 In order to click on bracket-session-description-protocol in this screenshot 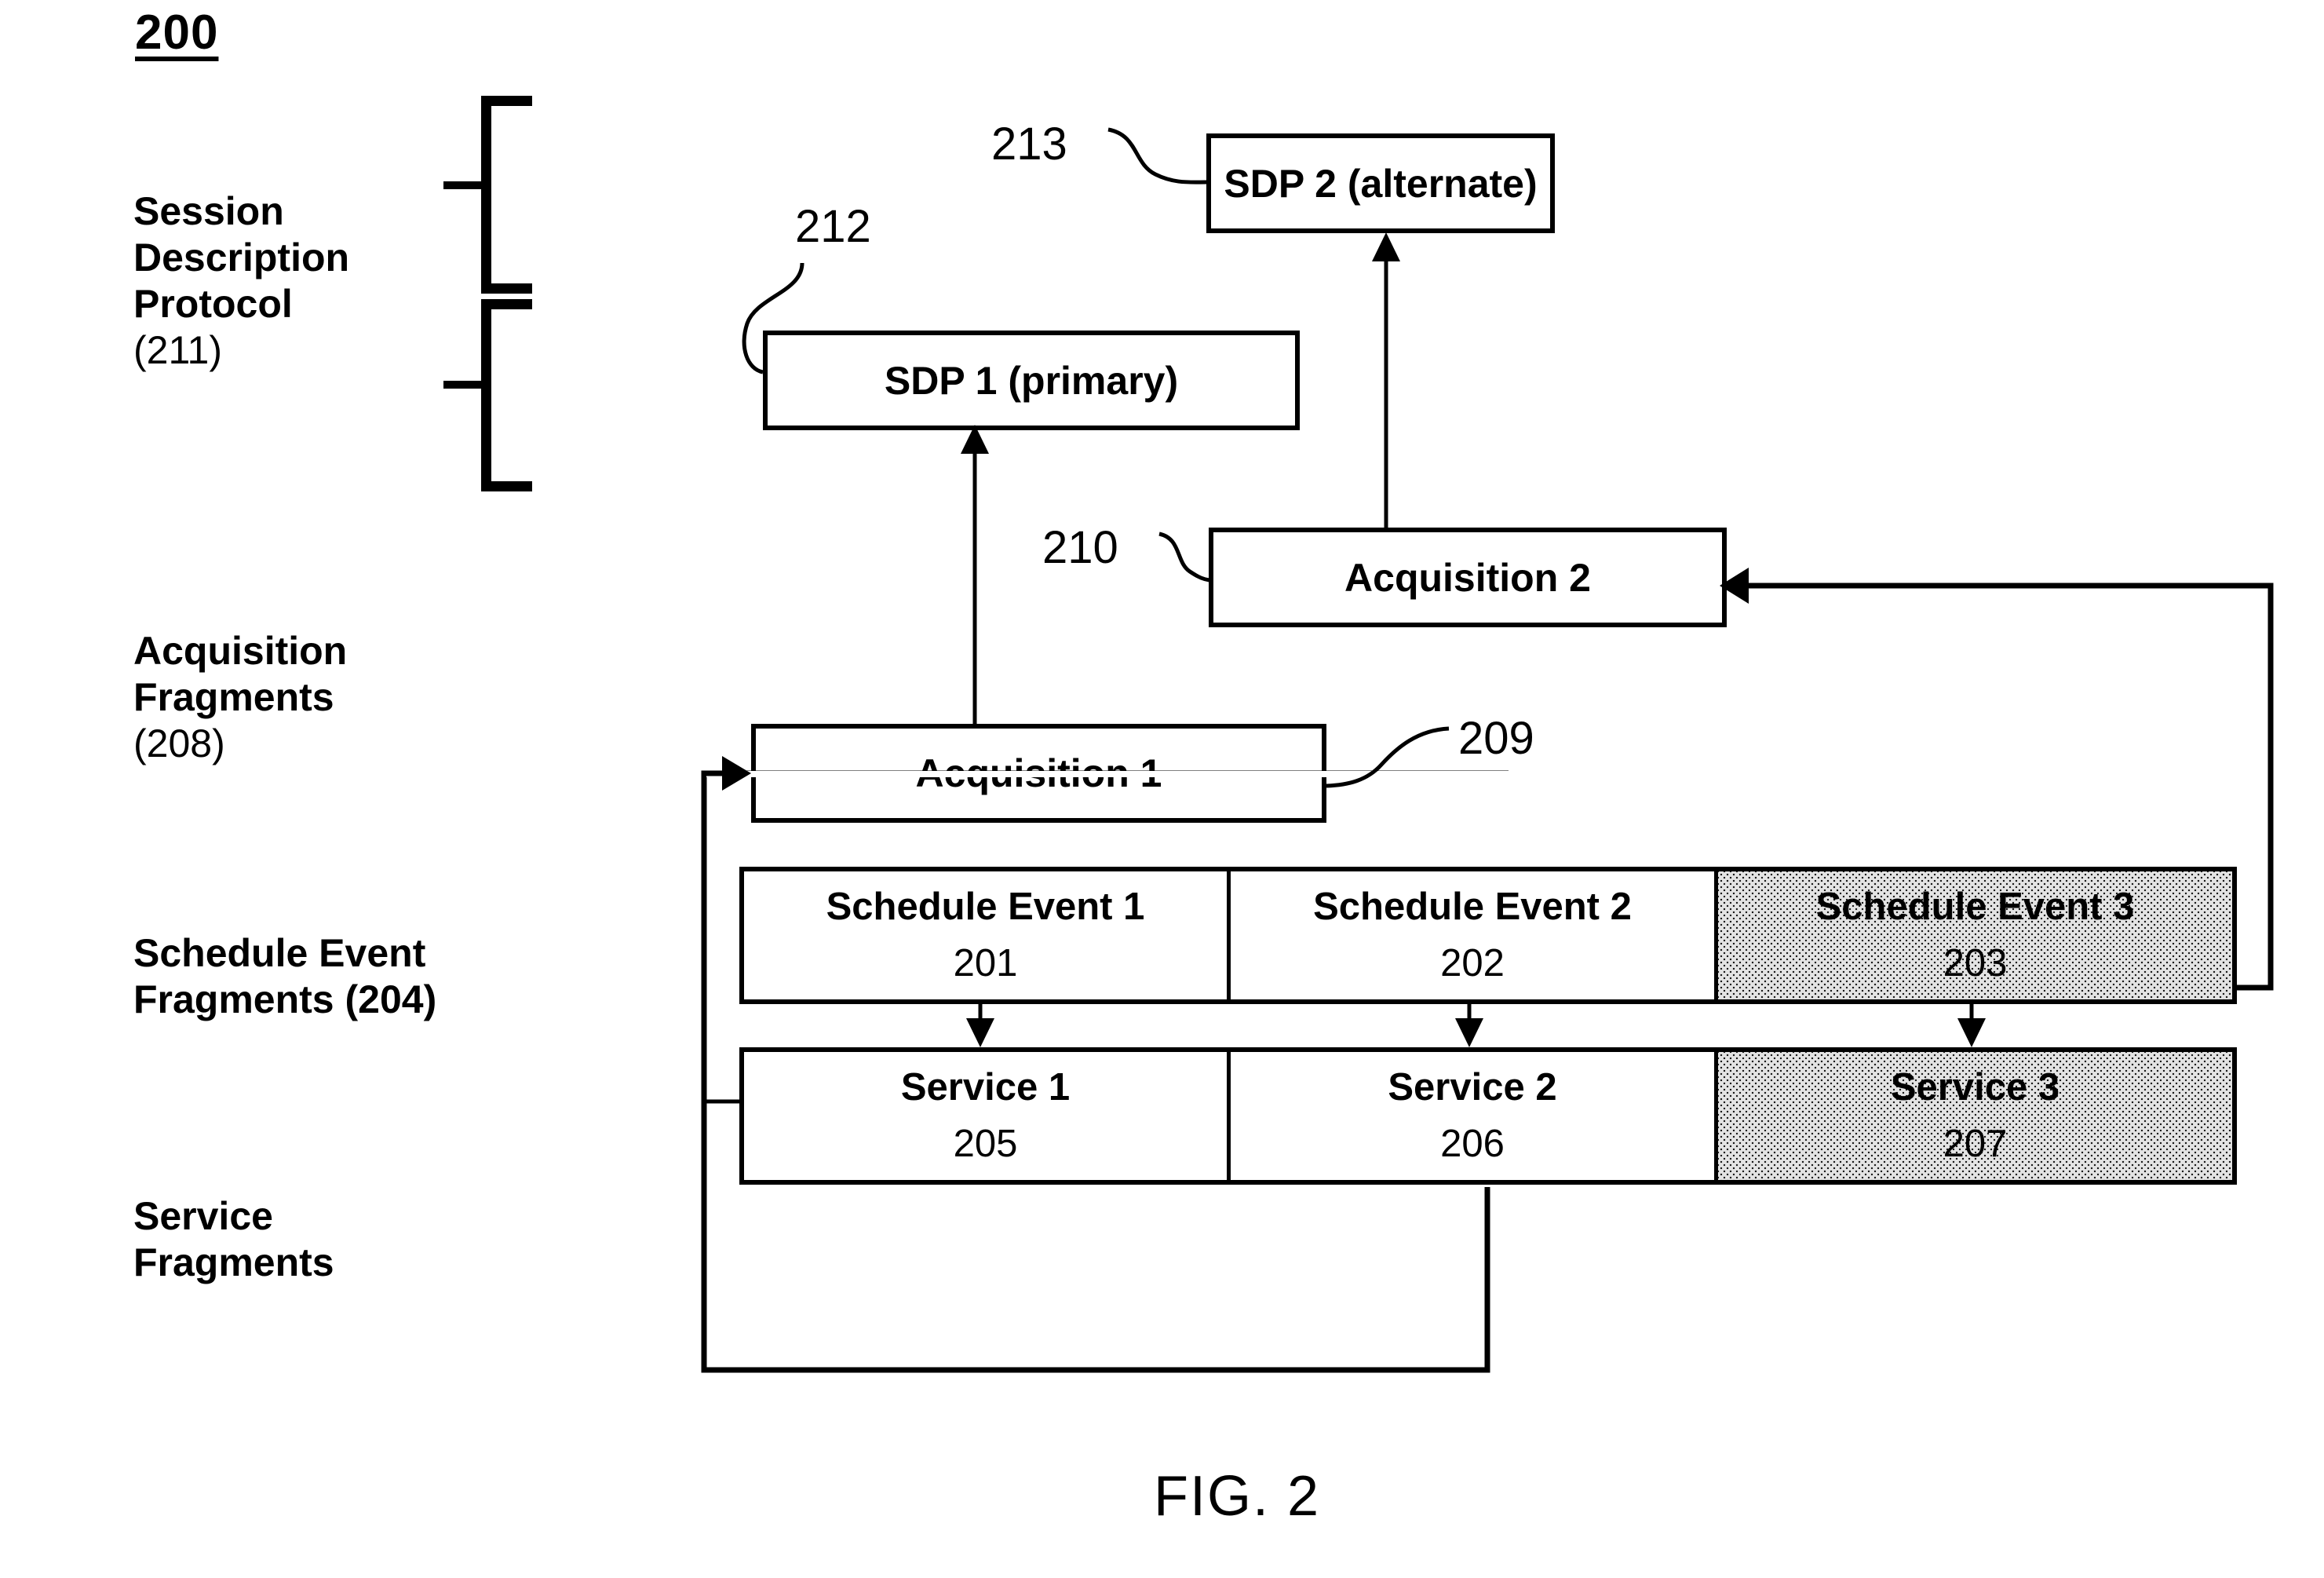, I will do `click(507, 195)`.